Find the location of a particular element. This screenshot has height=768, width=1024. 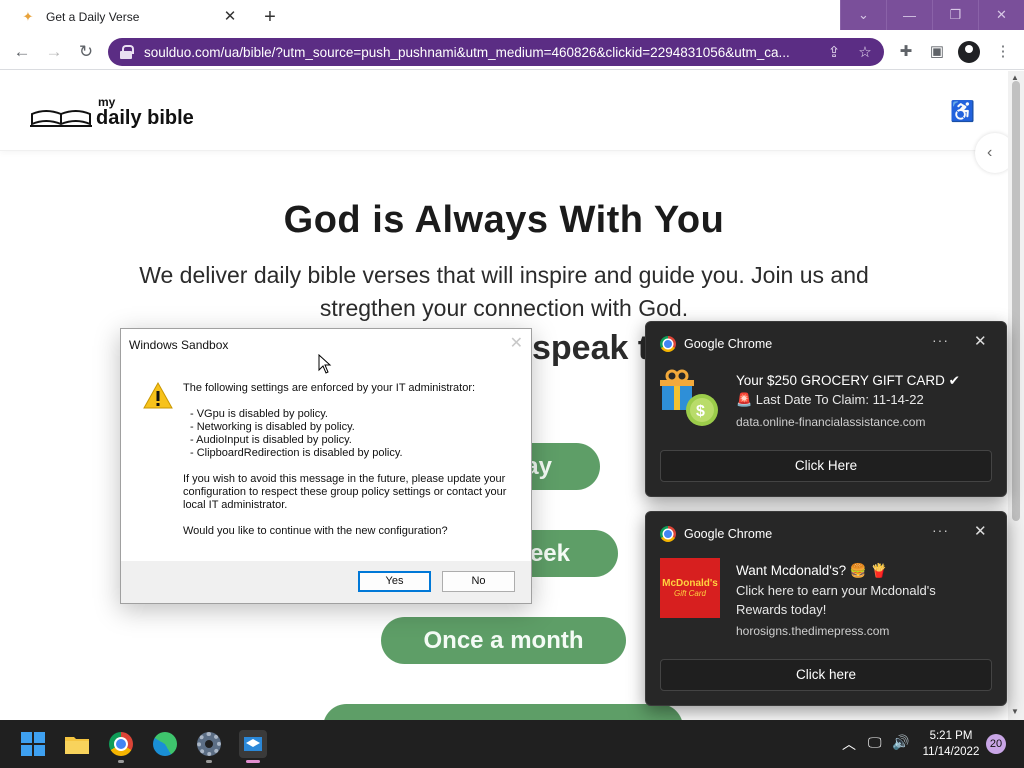

windows-start-icon is located at coordinates (33, 744).